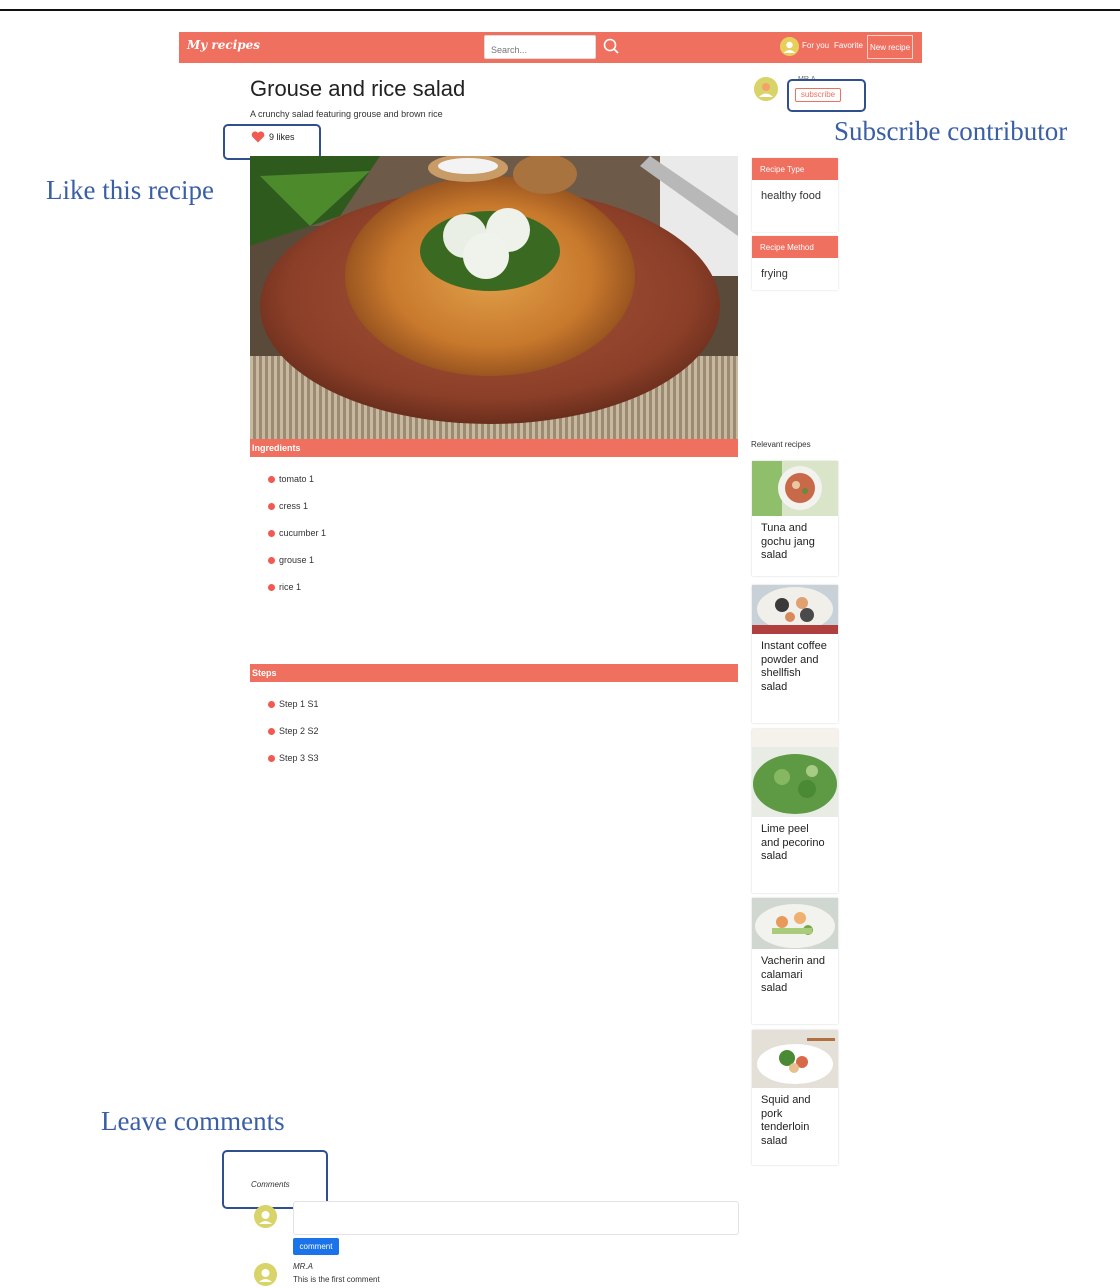 Image resolution: width=1120 pixels, height=1288 pixels. I want to click on navbar: My recipes For you Favorite New recipe, so click(550, 47).